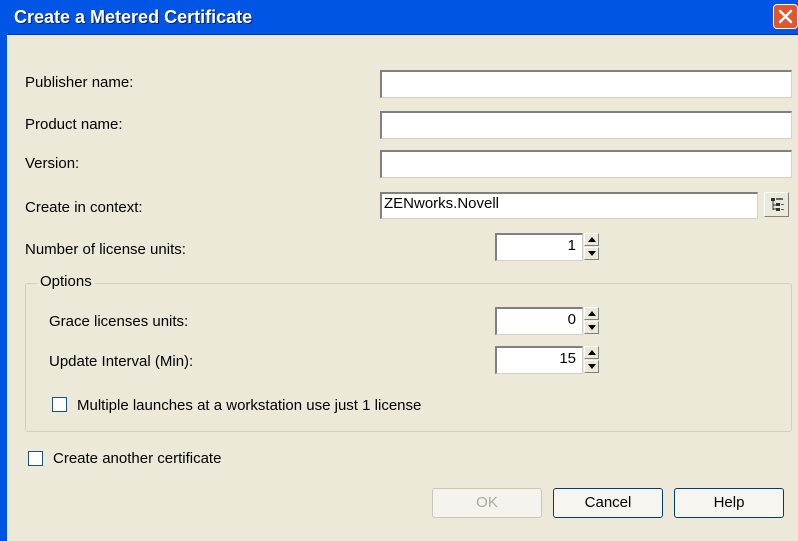 The image size is (798, 541). Describe the element at coordinates (84, 207) in the screenshot. I see `create-in-context-label: Create in context:` at that location.